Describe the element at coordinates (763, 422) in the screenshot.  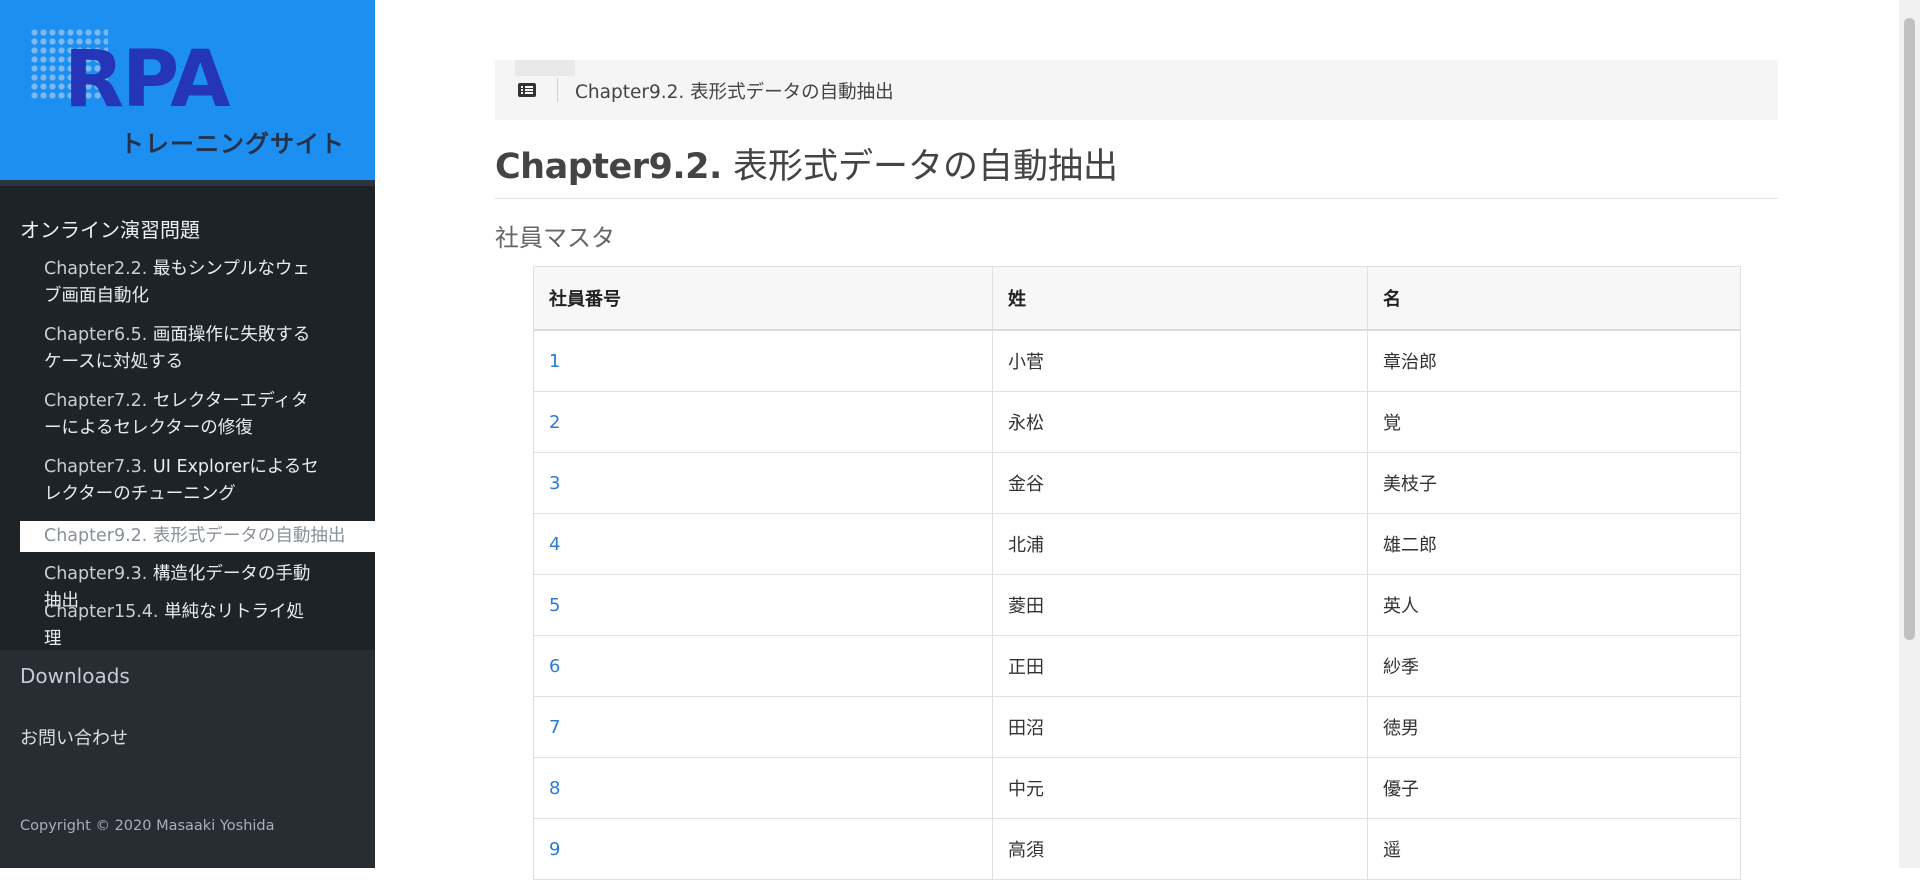
I see `employee-id-cell: 2` at that location.